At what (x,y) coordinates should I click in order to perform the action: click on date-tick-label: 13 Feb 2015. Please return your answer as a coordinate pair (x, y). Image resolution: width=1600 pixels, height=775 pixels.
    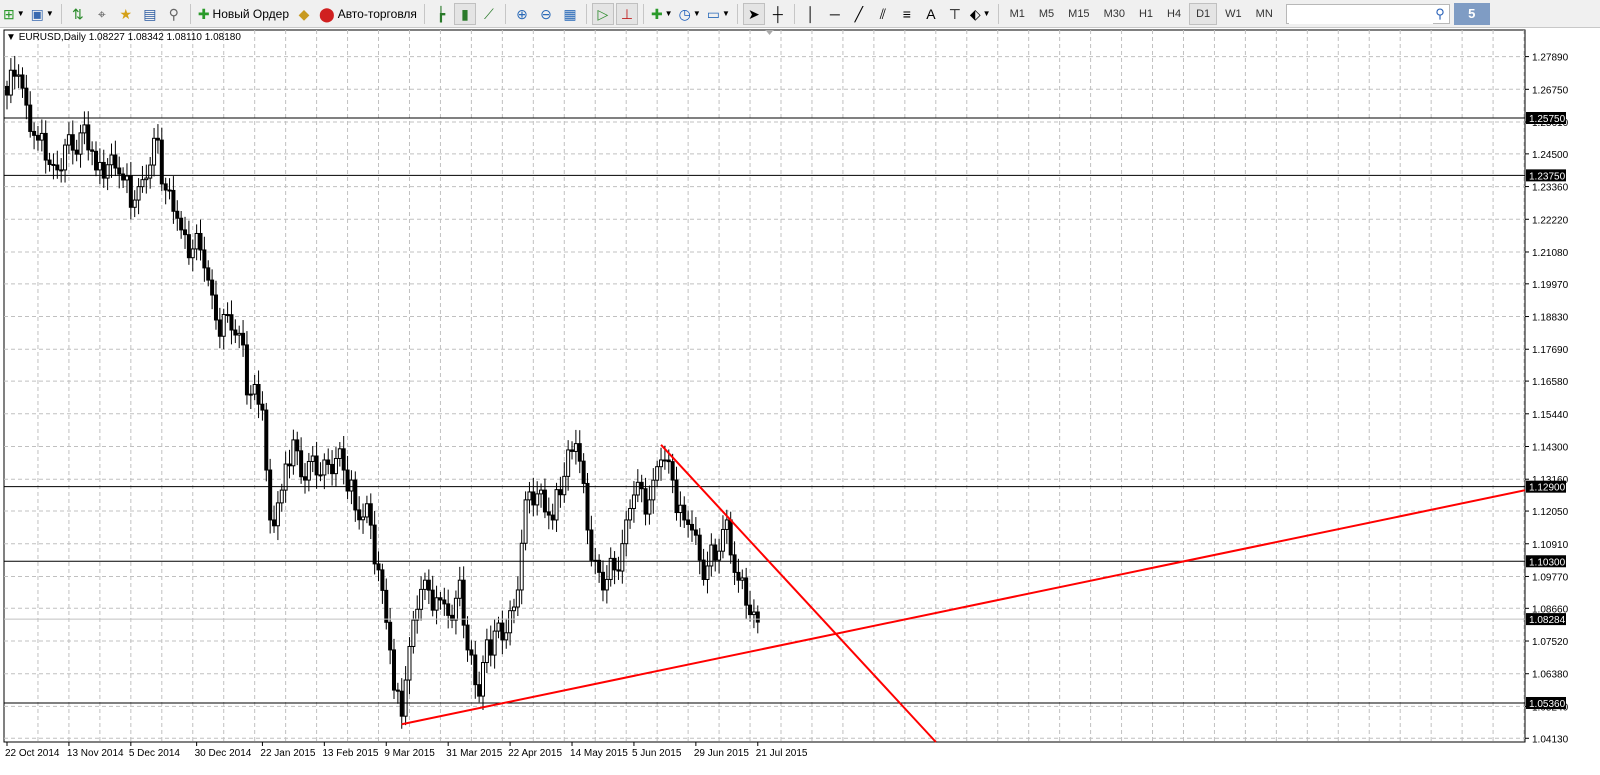
    Looking at the image, I should click on (350, 753).